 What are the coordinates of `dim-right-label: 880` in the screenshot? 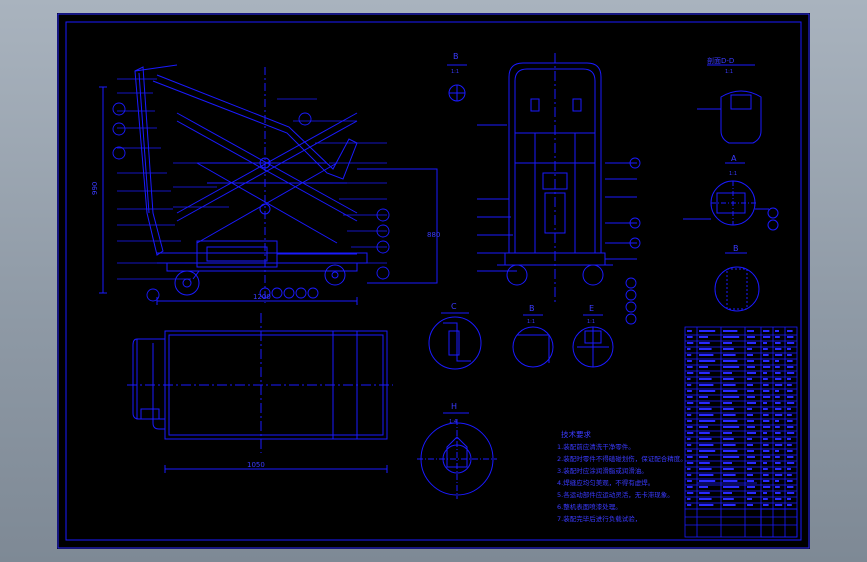 It's located at (433, 235).